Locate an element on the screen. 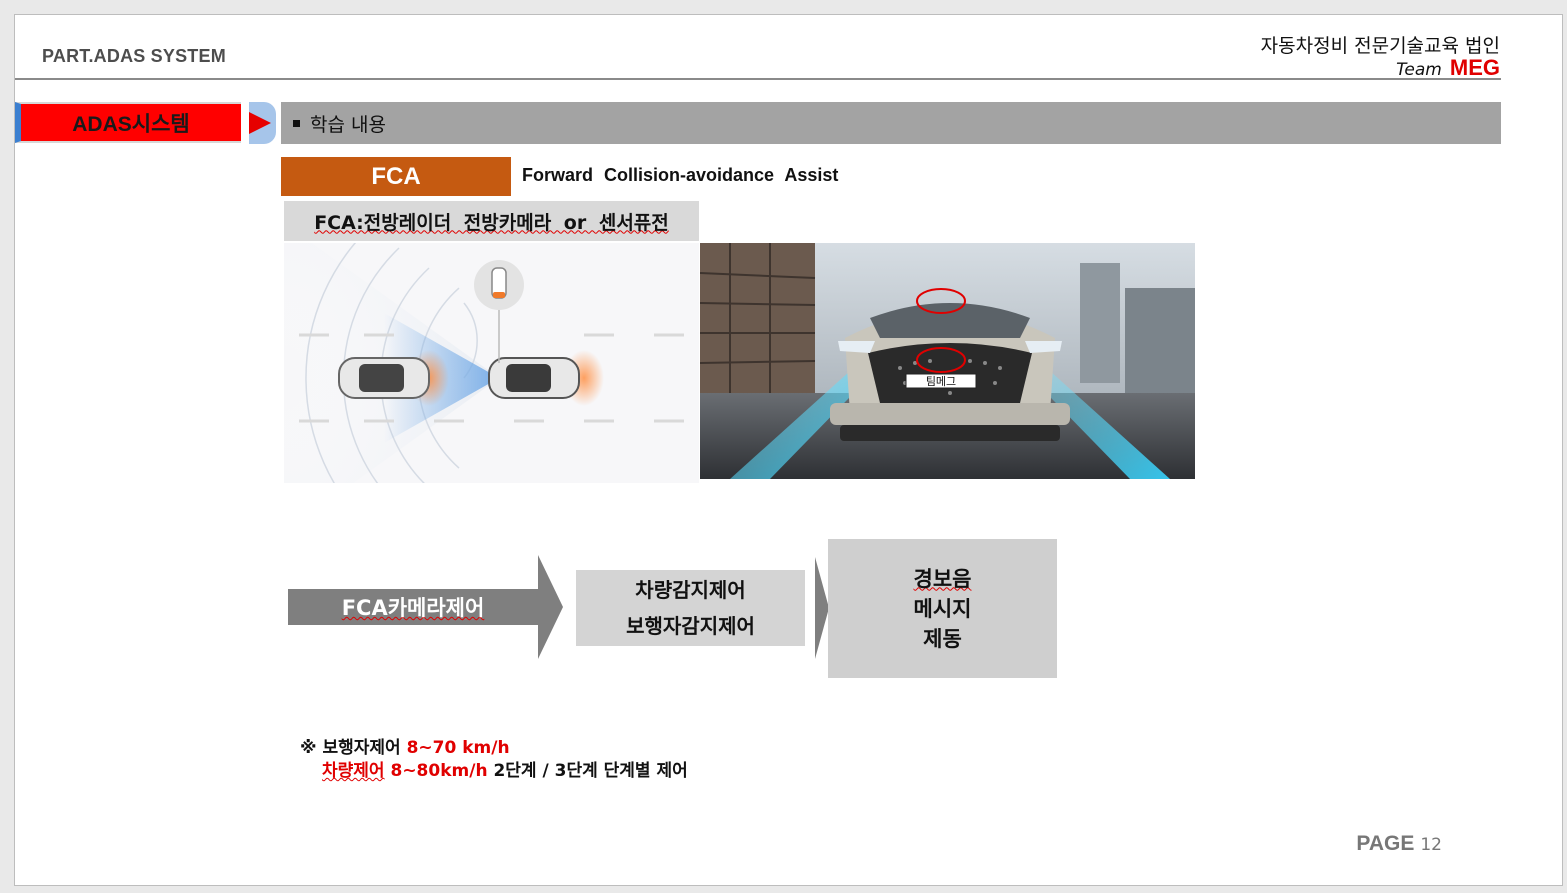 This screenshot has height=893, width=1567. flow-arrow2-svg is located at coordinates (822, 608).